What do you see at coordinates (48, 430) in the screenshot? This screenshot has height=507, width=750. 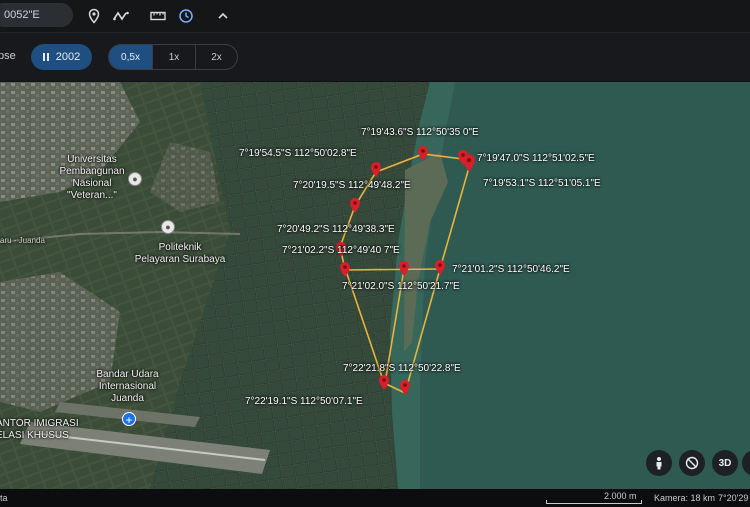 I see `immigration-office-label: ANTOR IMIGRASI ELASI KHUSUS` at bounding box center [48, 430].